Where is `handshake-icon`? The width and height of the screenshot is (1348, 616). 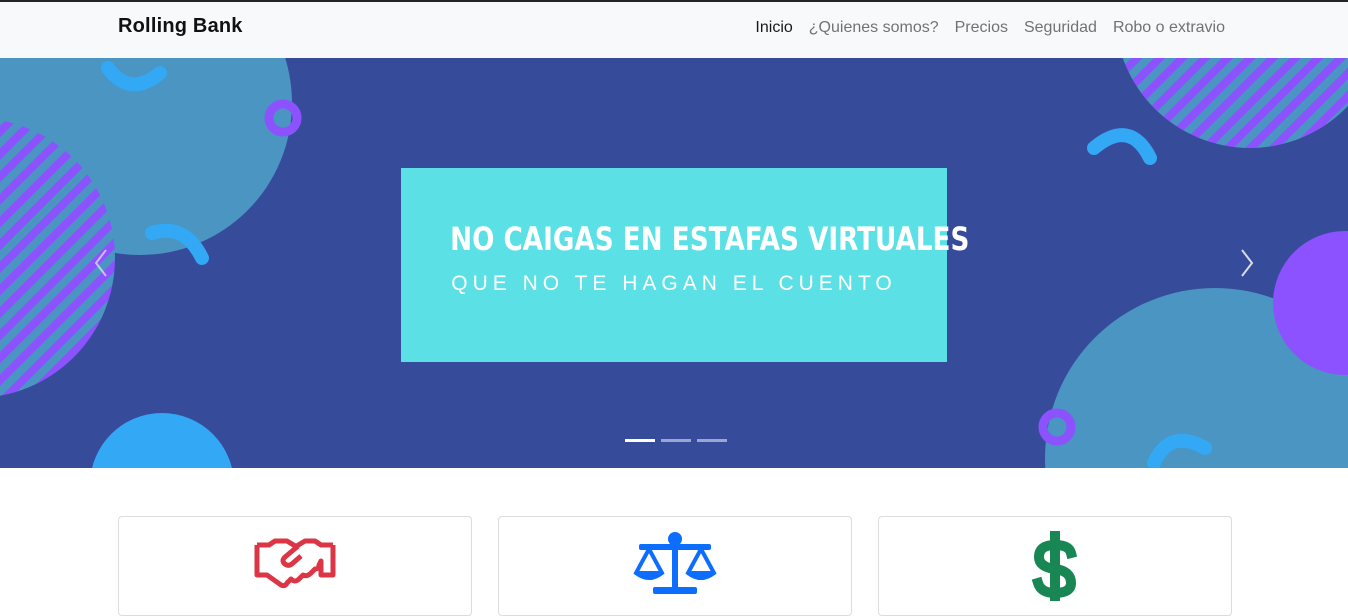 handshake-icon is located at coordinates (295, 563).